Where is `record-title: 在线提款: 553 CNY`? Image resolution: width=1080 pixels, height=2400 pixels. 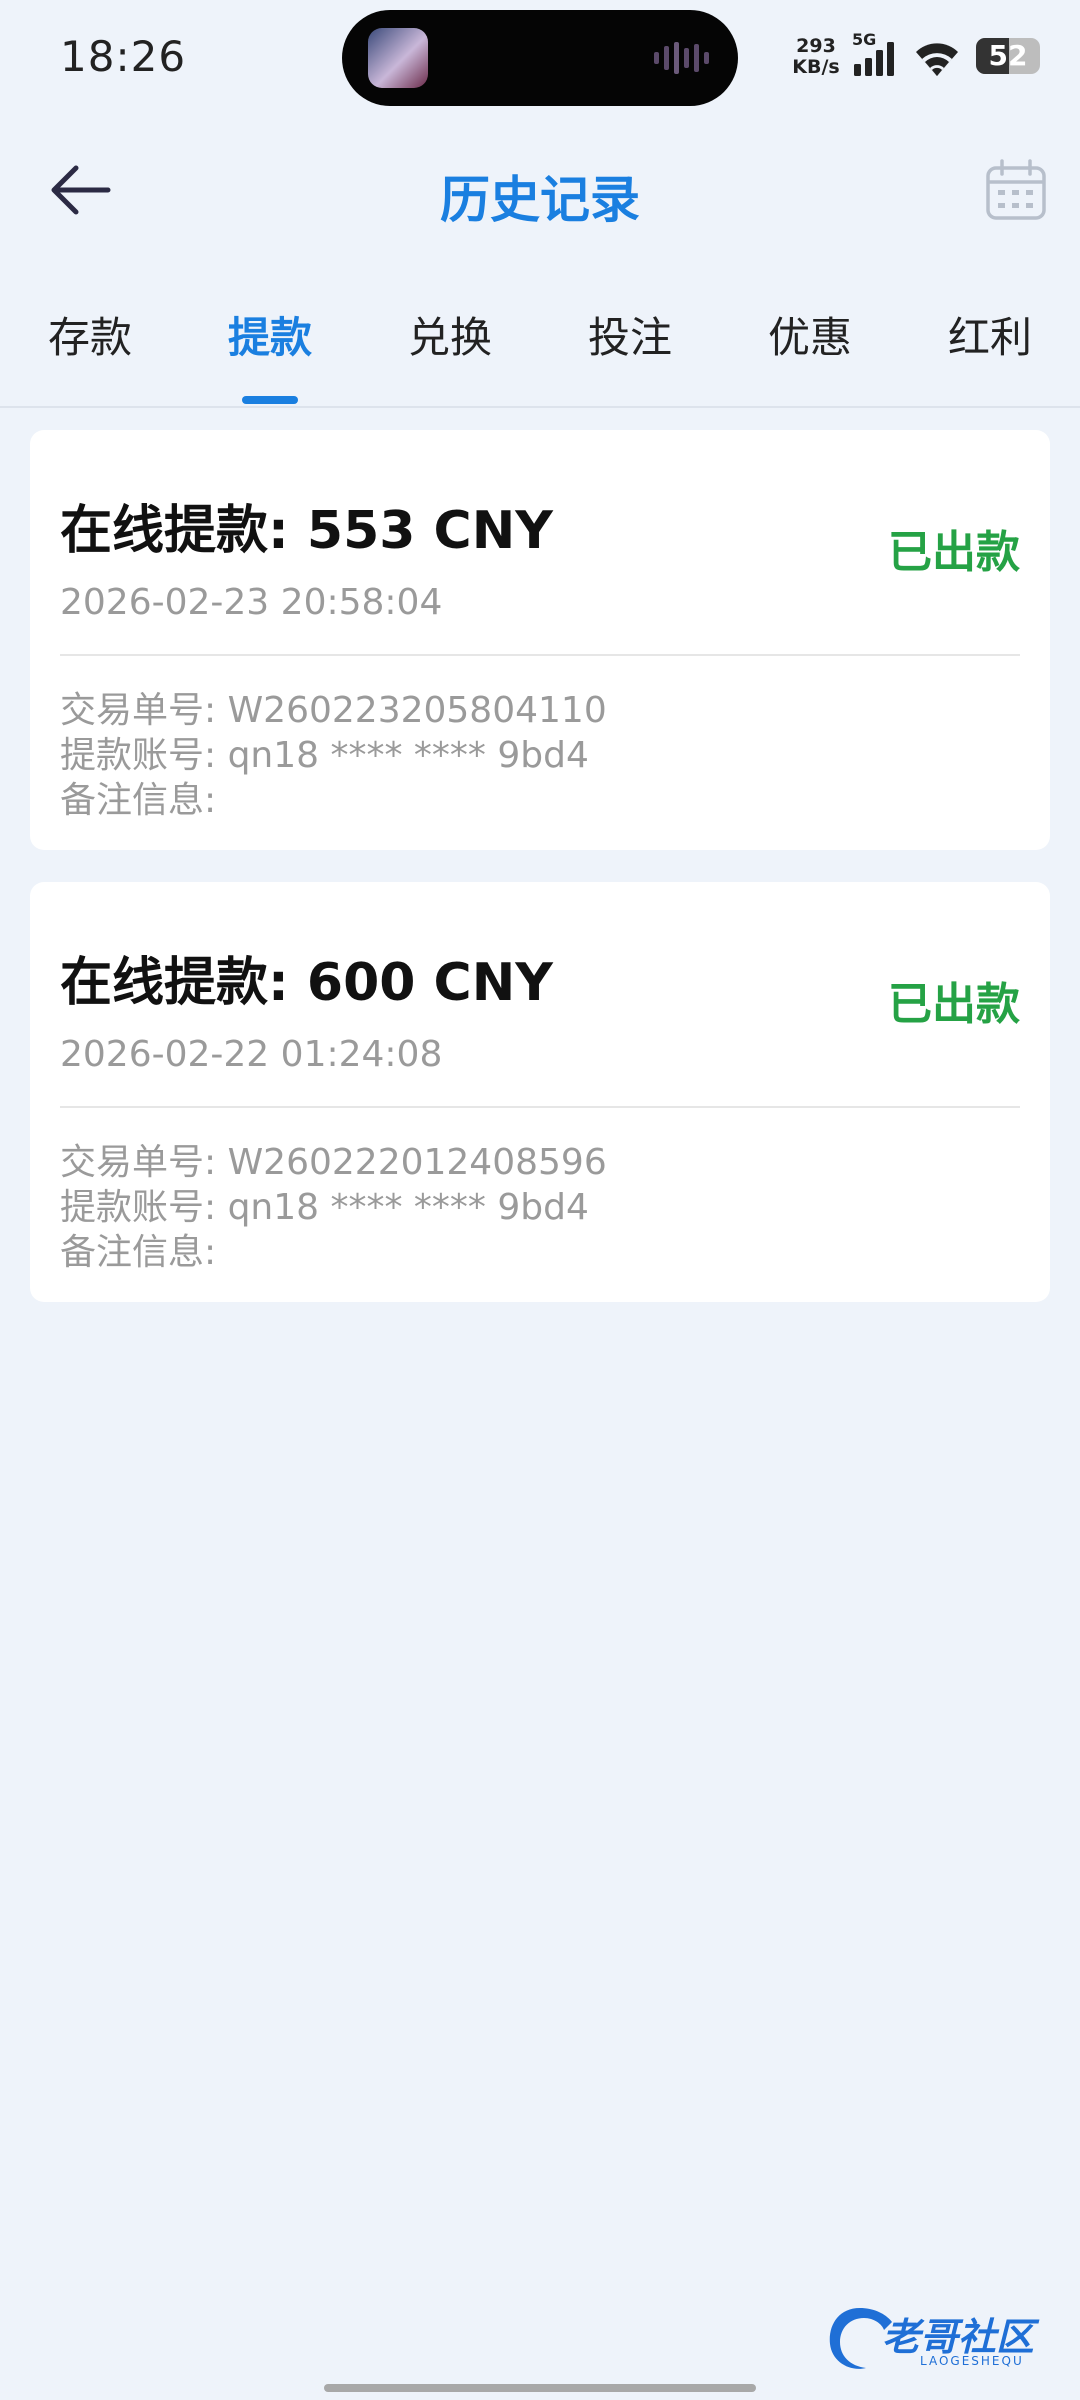
record-title: 在线提款: 553 CNY is located at coordinates (306, 531).